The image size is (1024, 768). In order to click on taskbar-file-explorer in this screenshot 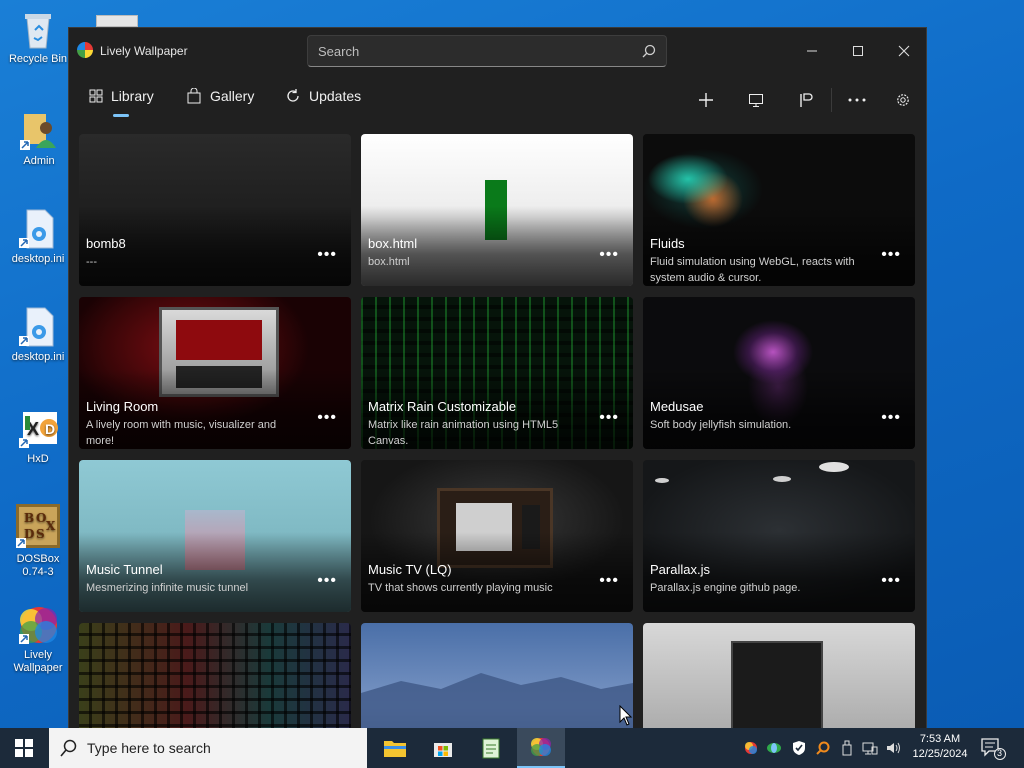, I will do `click(395, 748)`.